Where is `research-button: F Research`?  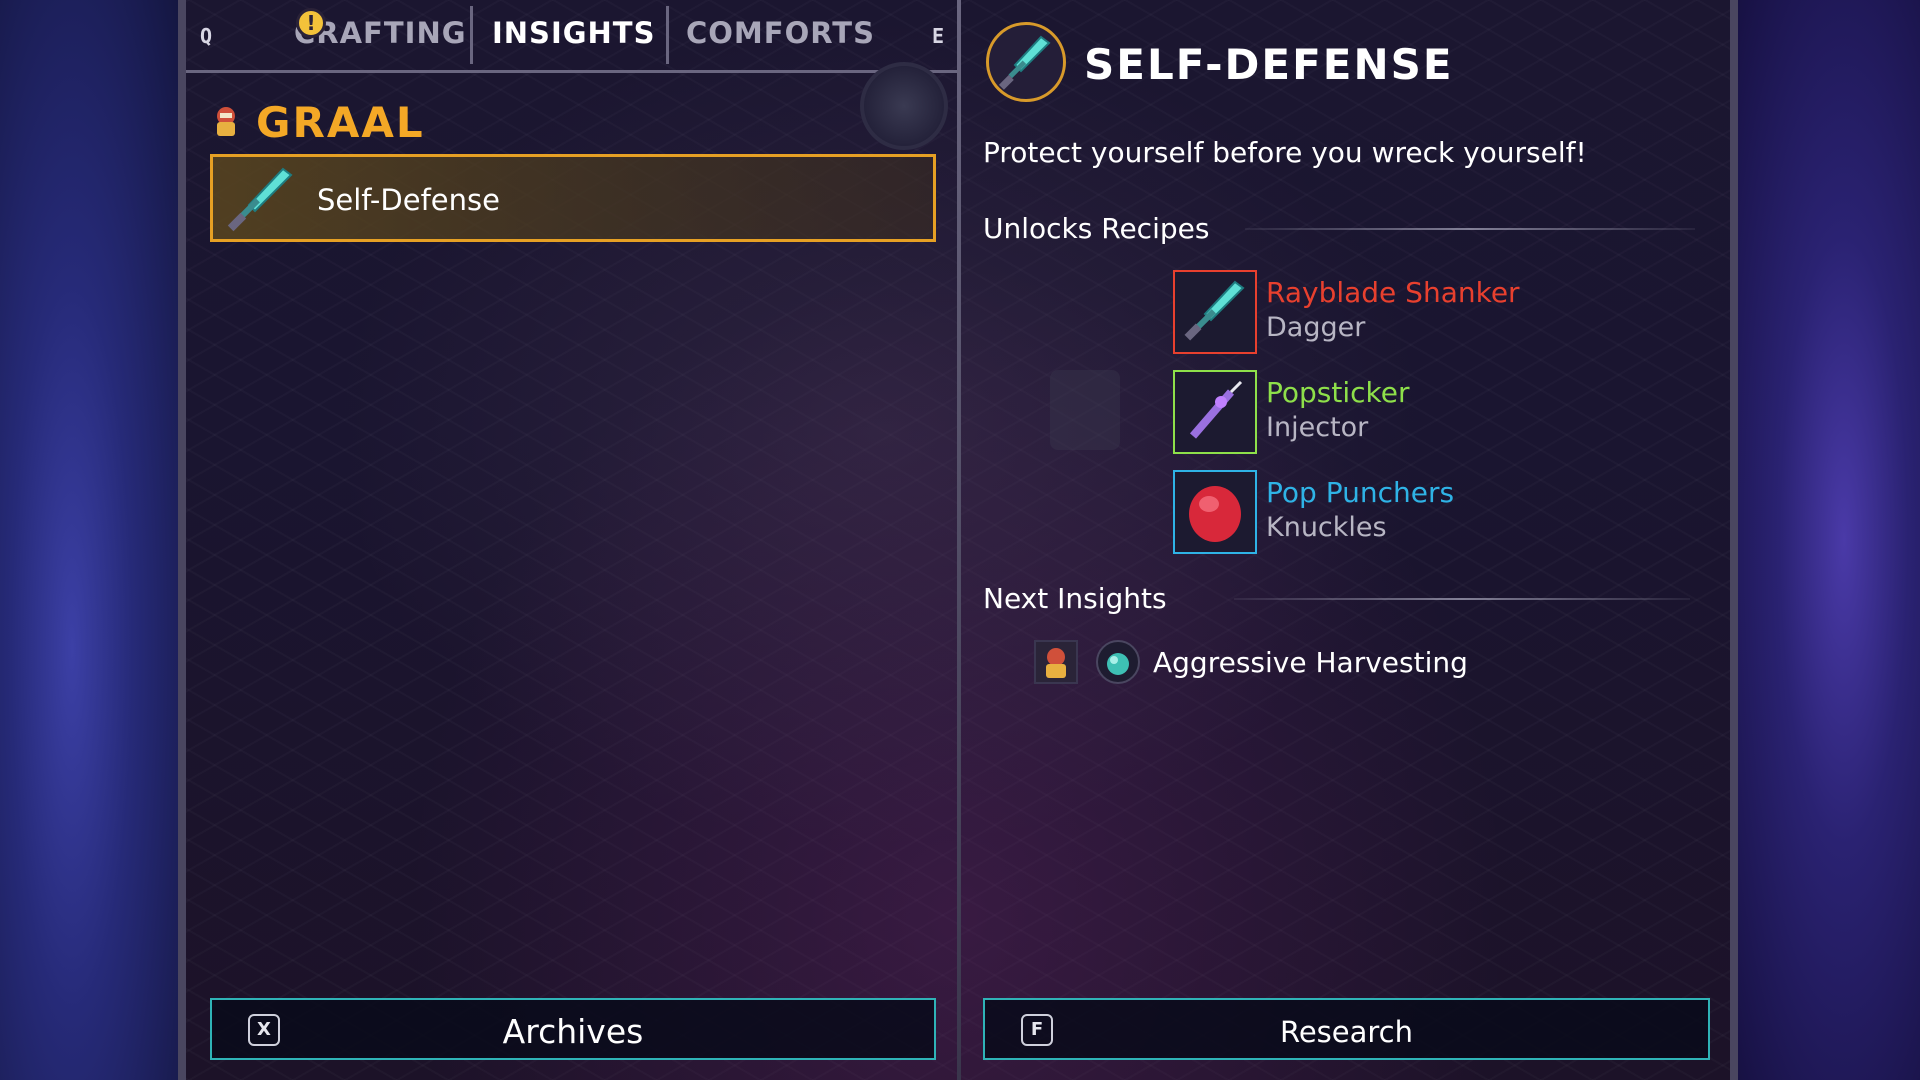 research-button: F Research is located at coordinates (1346, 1029).